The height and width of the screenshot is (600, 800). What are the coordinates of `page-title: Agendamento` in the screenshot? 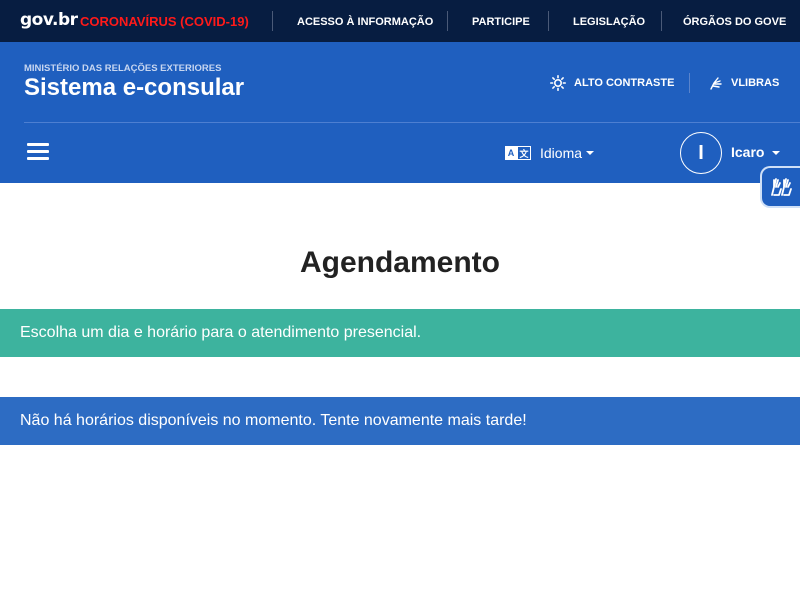 It's located at (399, 262).